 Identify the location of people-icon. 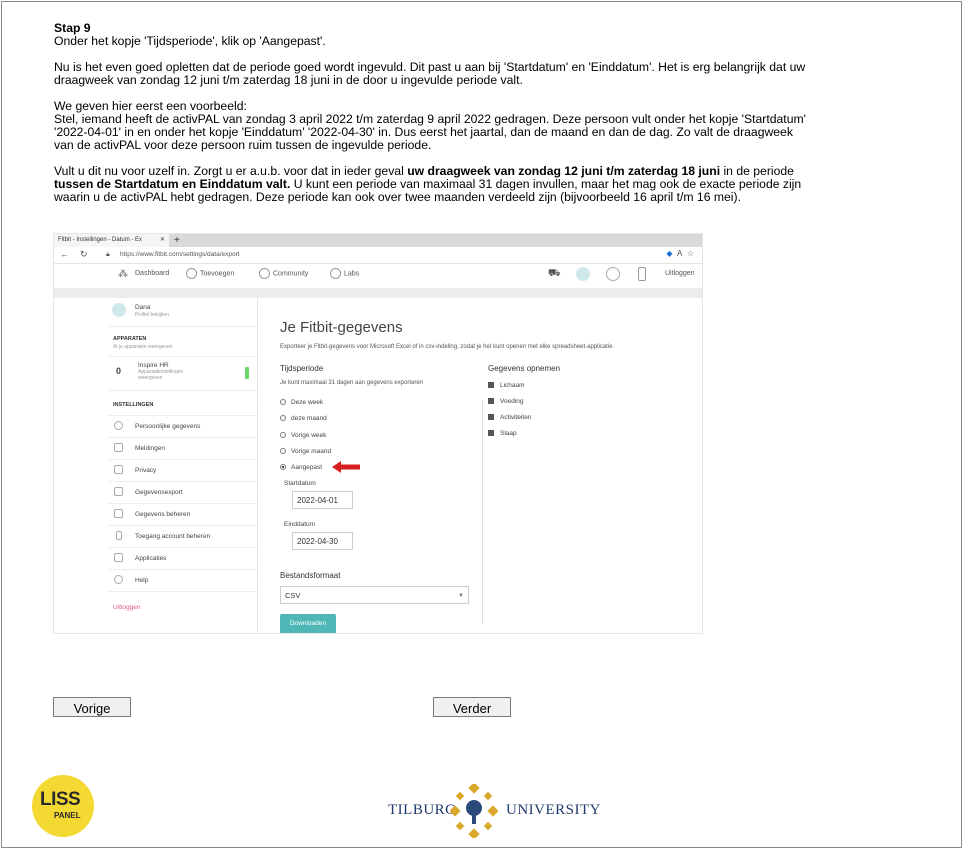
(264, 273).